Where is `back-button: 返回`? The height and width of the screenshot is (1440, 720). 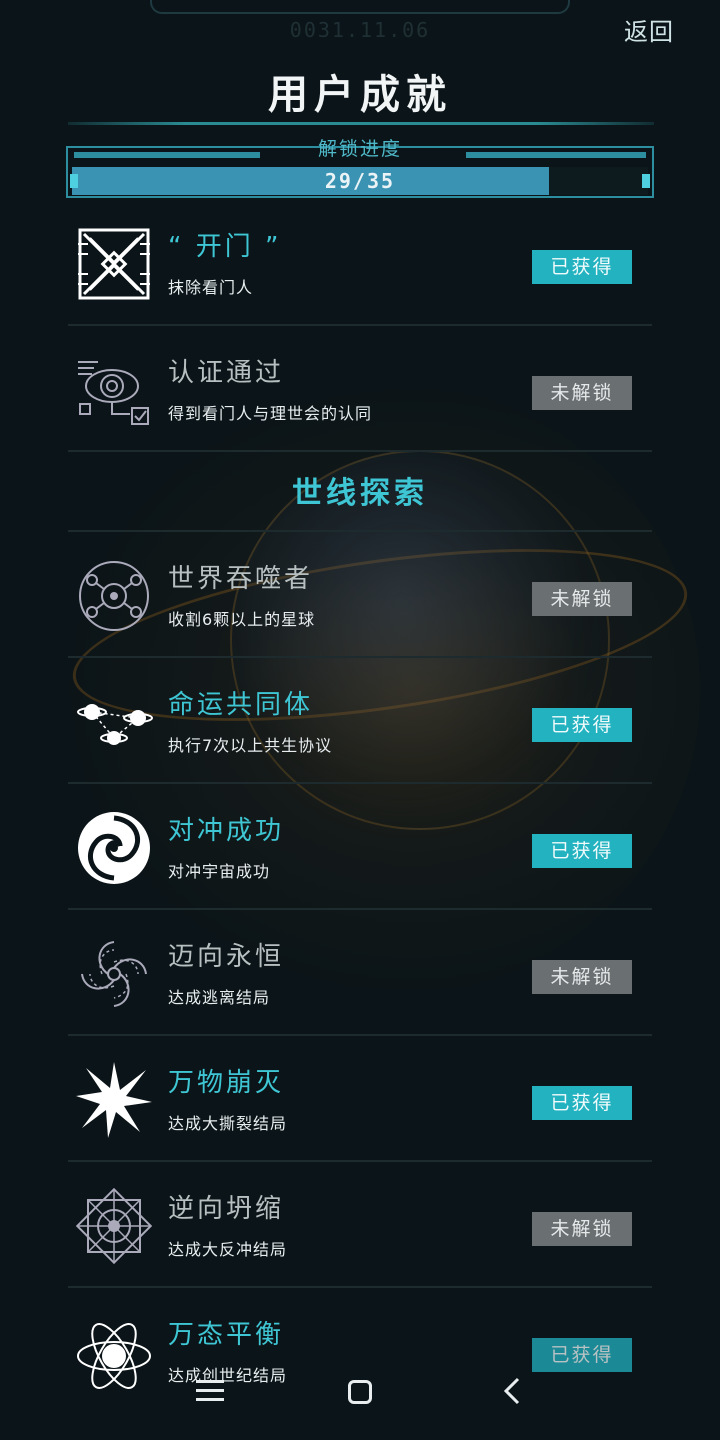 back-button: 返回 is located at coordinates (649, 29).